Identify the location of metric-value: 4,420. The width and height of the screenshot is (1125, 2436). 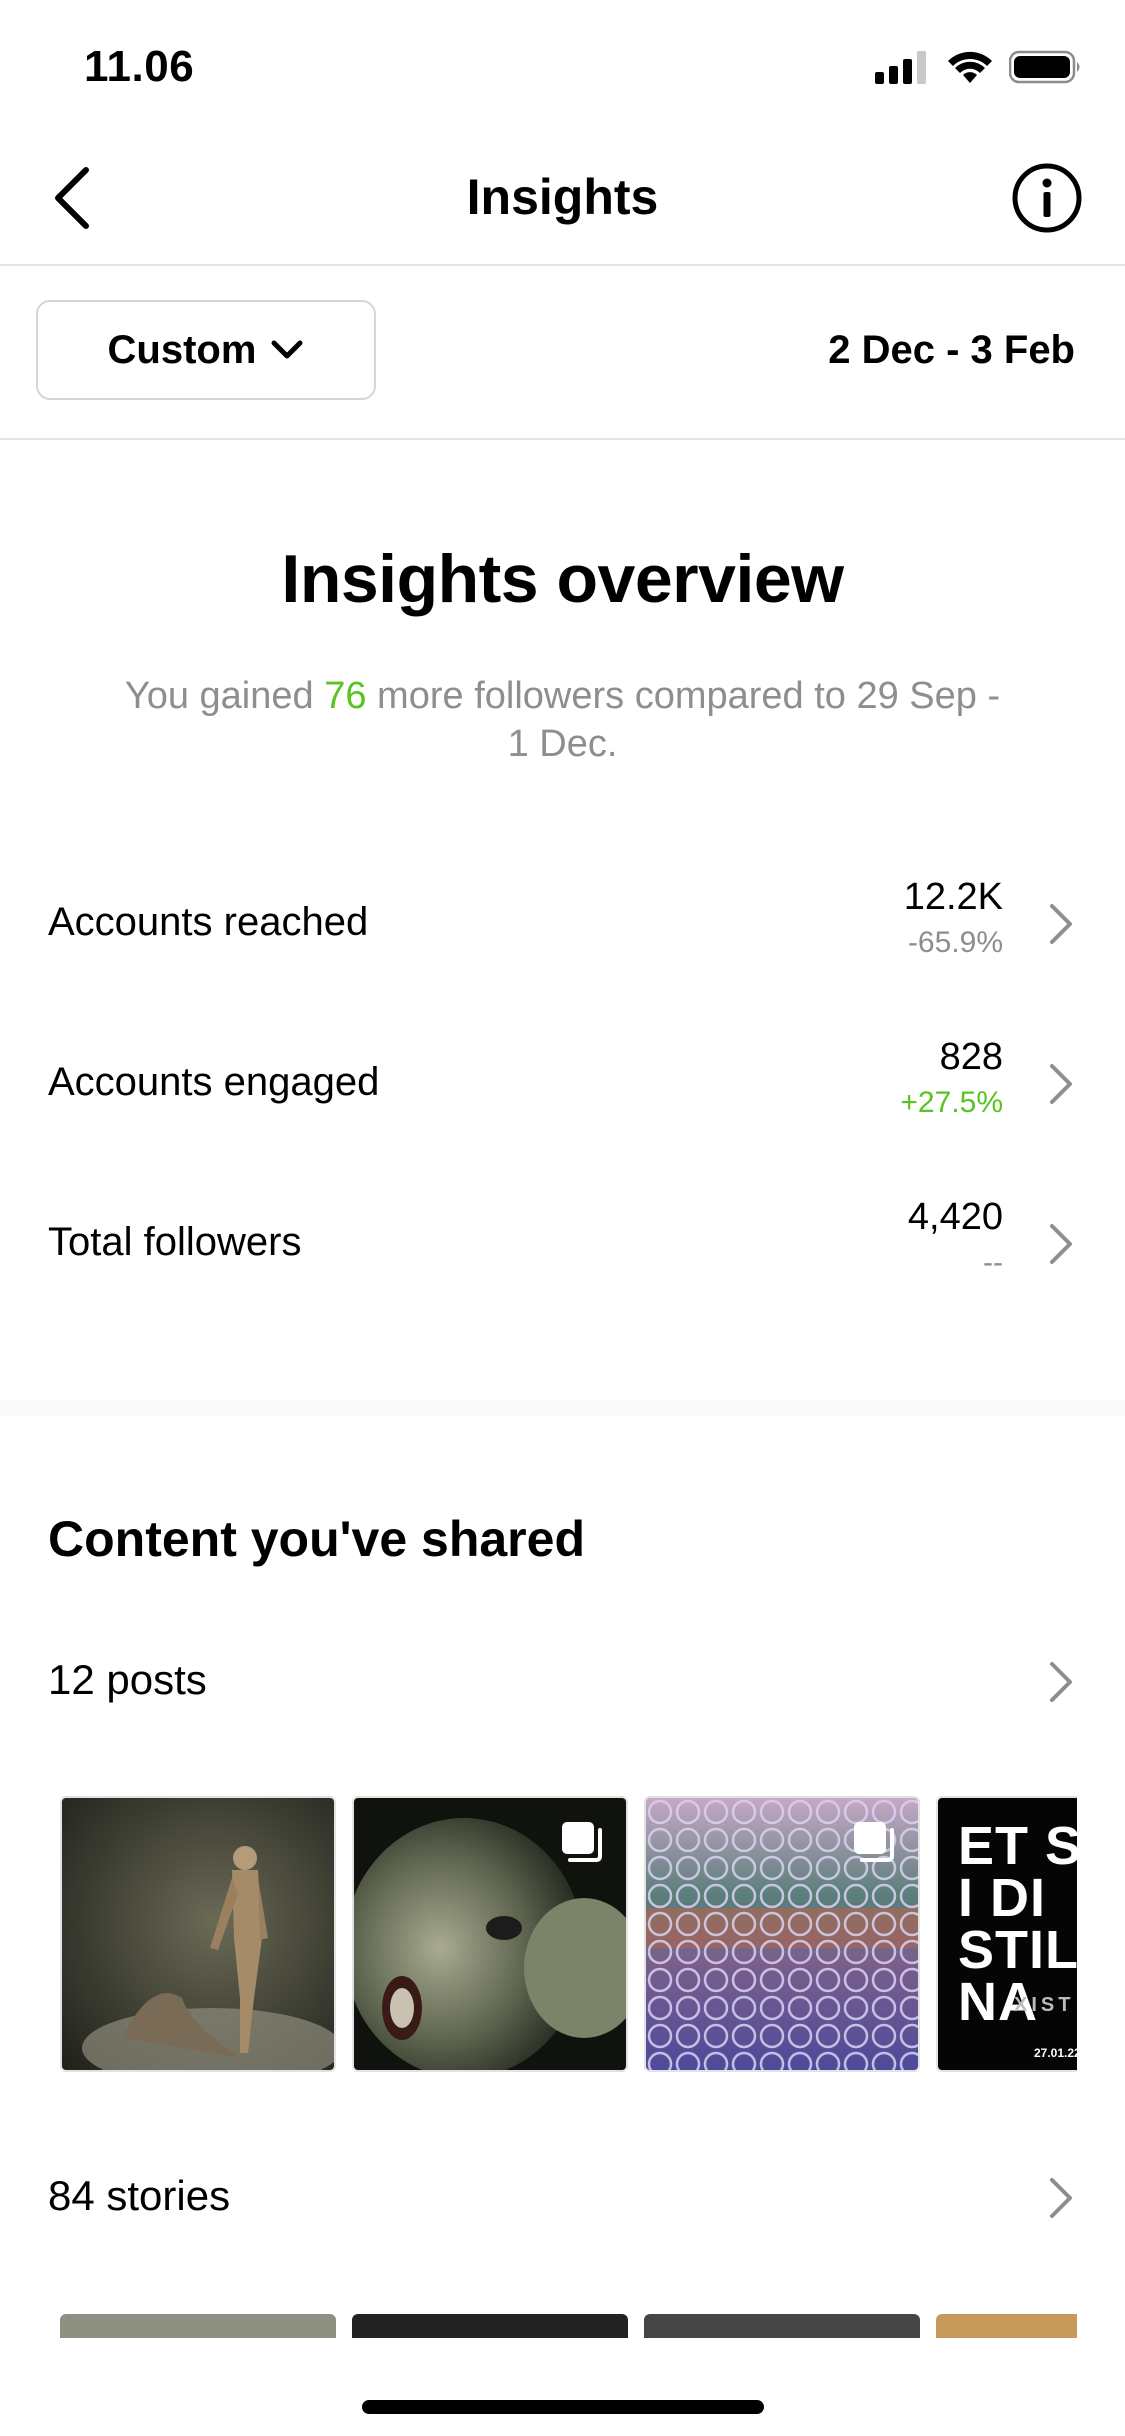
(955, 1217).